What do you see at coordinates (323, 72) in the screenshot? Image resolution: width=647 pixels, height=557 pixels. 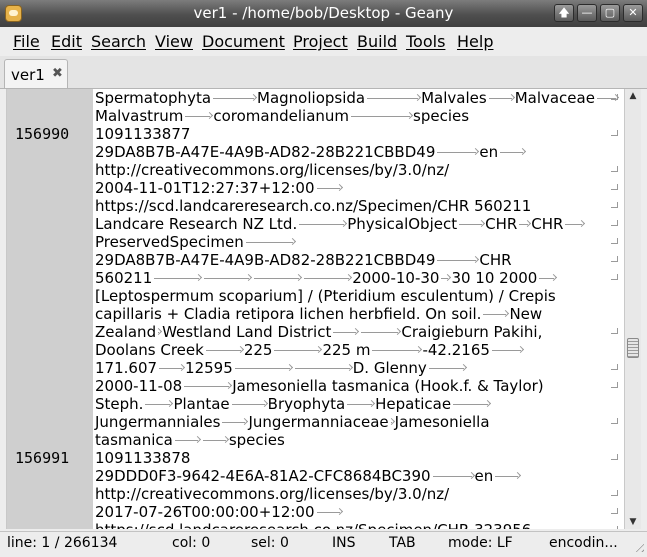 I see `document-tab-bar: ver1 ✖` at bounding box center [323, 72].